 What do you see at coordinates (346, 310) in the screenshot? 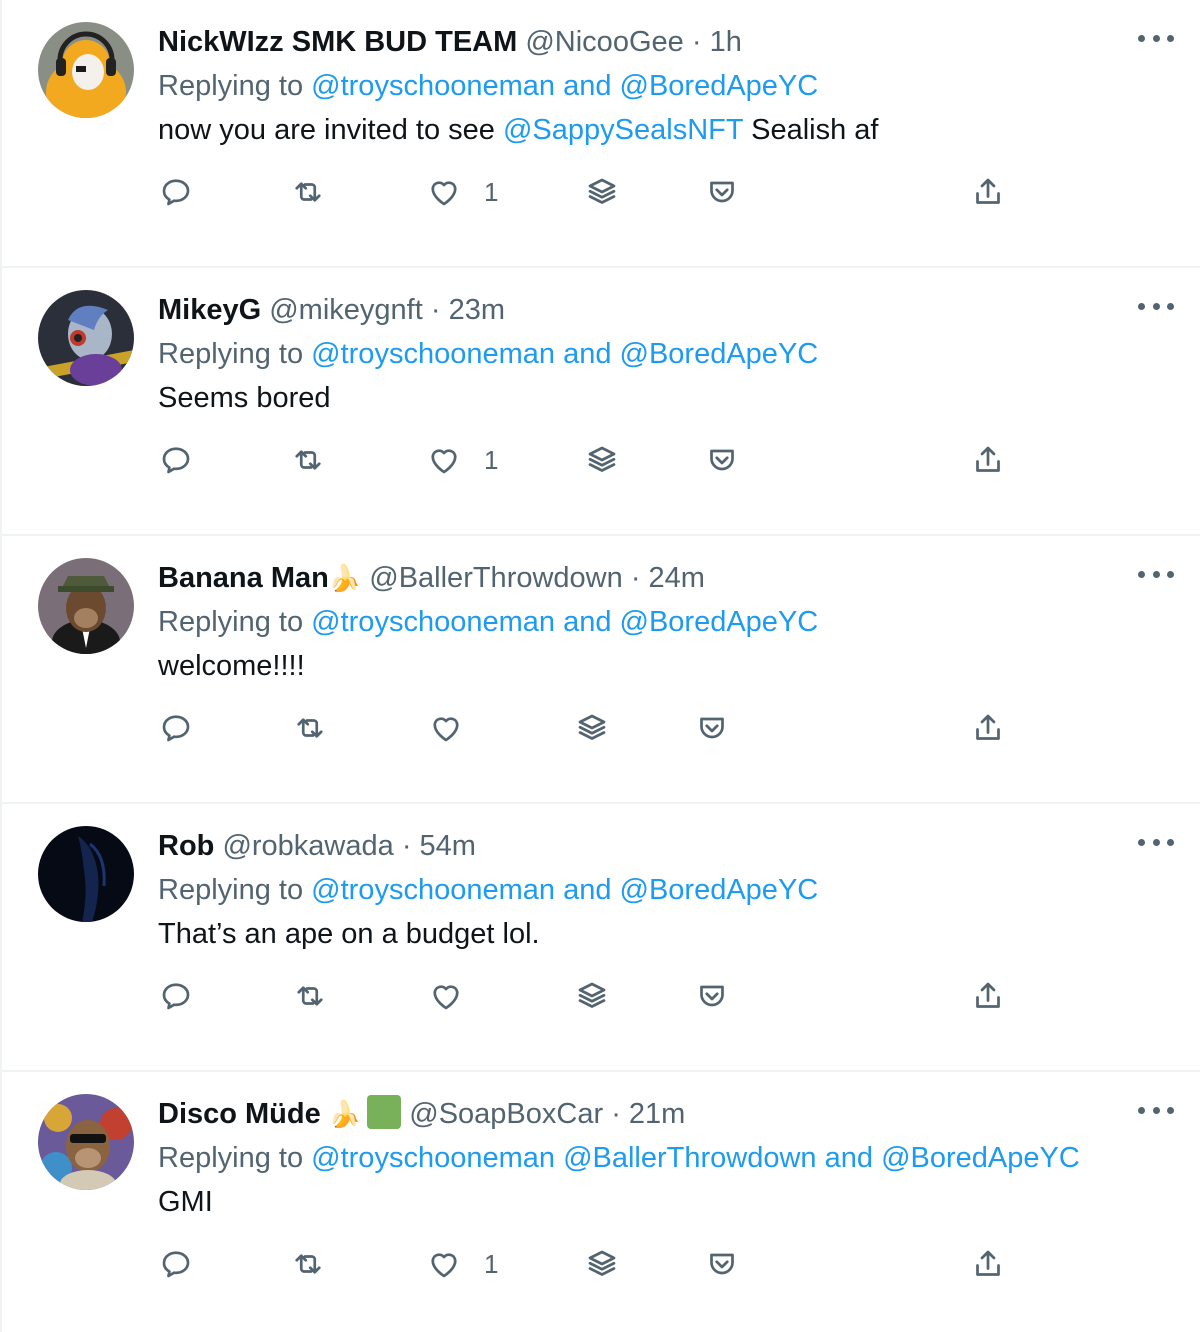
I see `handle: @mikeygnft` at bounding box center [346, 310].